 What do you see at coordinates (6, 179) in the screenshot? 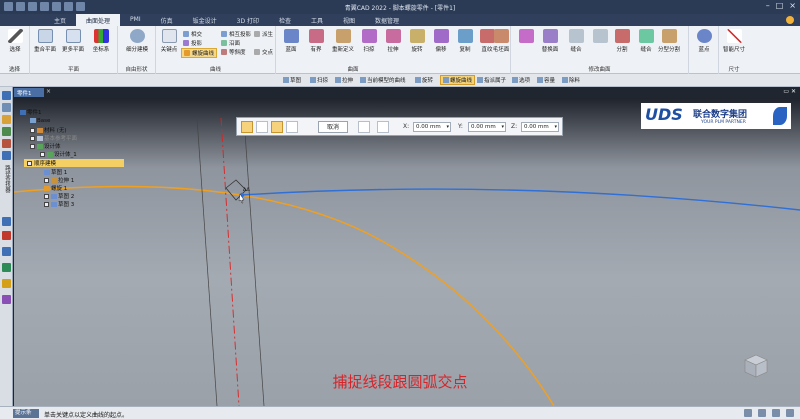
I see `pathfinder-tab: 路径查找器` at bounding box center [6, 179].